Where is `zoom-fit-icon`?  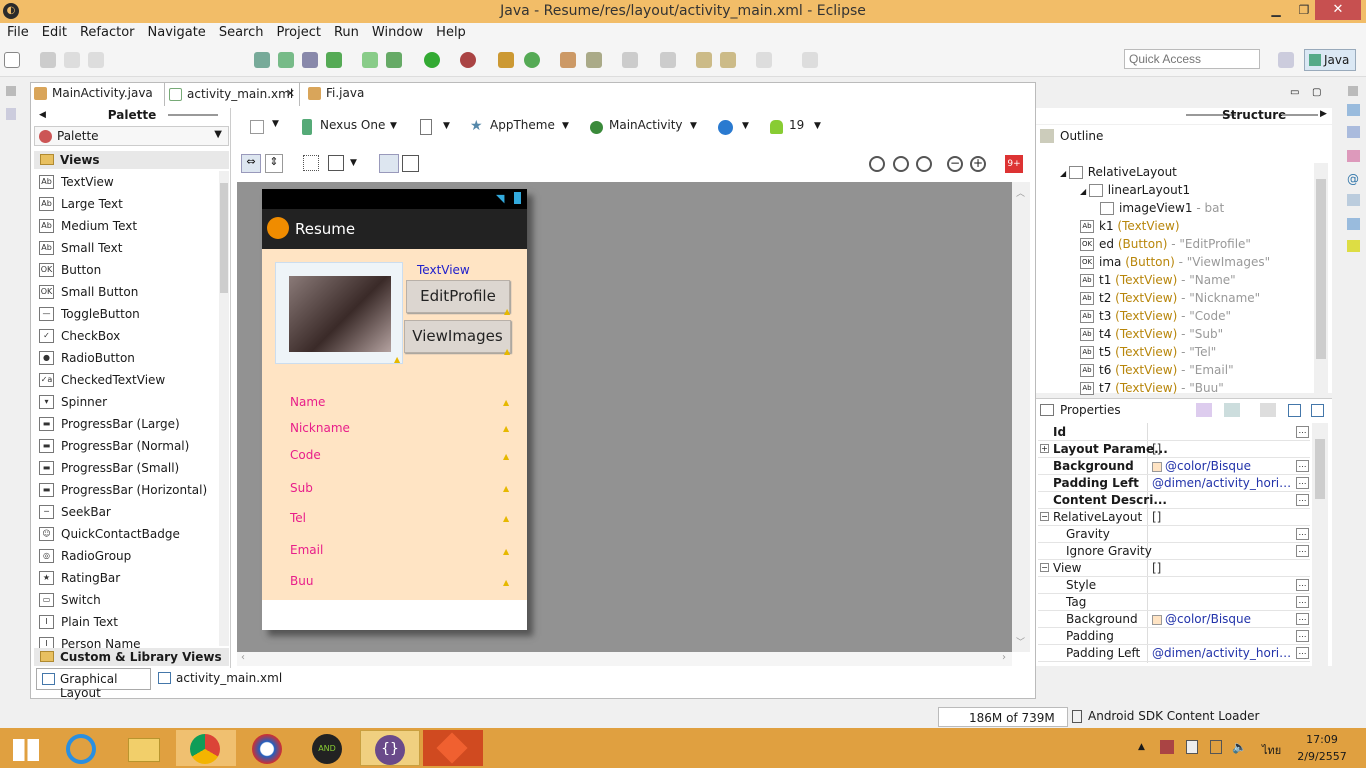
zoom-fit-icon is located at coordinates (877, 164).